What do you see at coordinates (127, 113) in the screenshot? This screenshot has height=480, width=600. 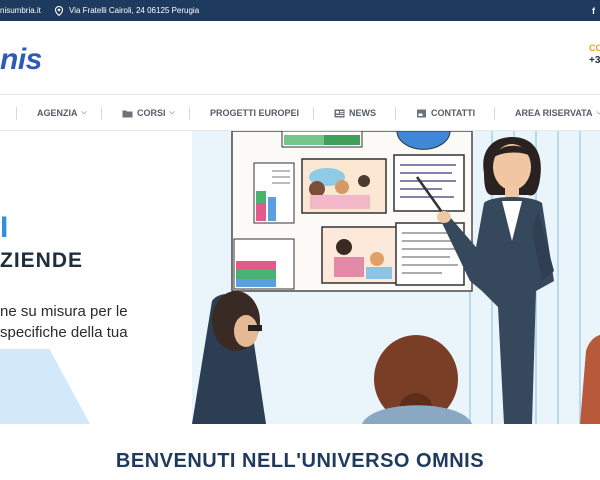 I see `folder-icon` at bounding box center [127, 113].